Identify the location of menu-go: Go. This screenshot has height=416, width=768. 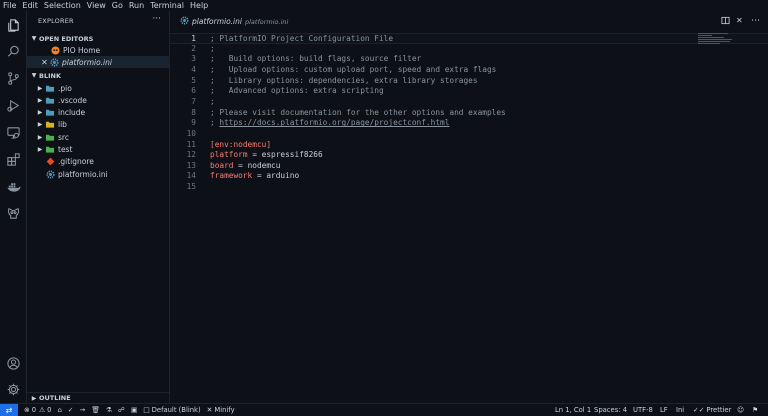
(117, 5).